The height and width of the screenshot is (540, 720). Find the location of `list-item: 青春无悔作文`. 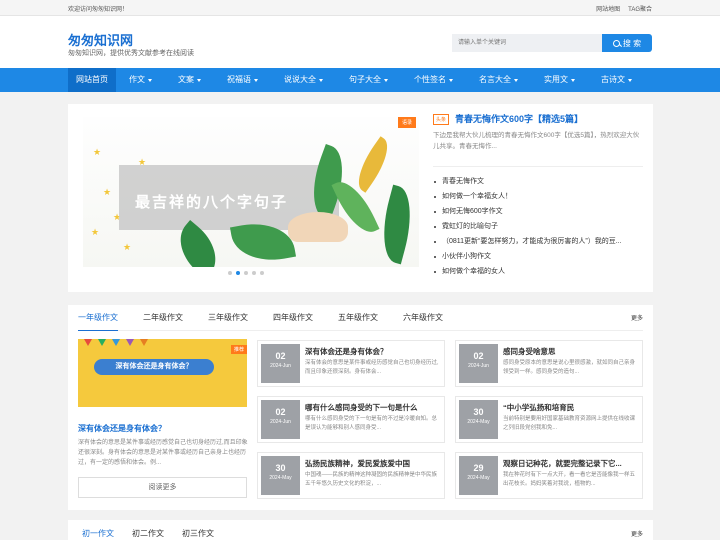

list-item: 青春无悔作文 is located at coordinates (538, 181).